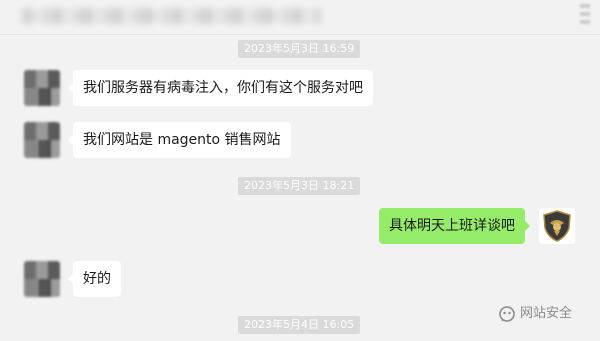  What do you see at coordinates (179, 140) in the screenshot?
I see `message-bubble-incoming: 我们网站是 magento 销售网站` at bounding box center [179, 140].